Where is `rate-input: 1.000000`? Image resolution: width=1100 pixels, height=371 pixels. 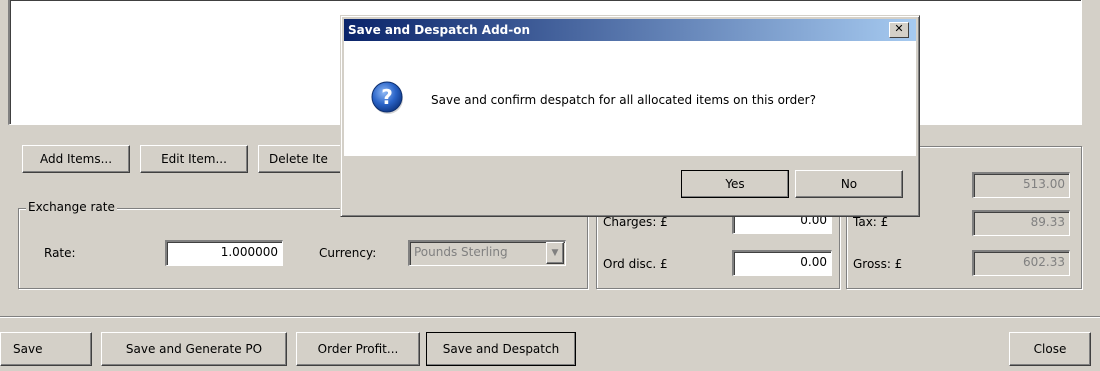 rate-input: 1.000000 is located at coordinates (224, 253).